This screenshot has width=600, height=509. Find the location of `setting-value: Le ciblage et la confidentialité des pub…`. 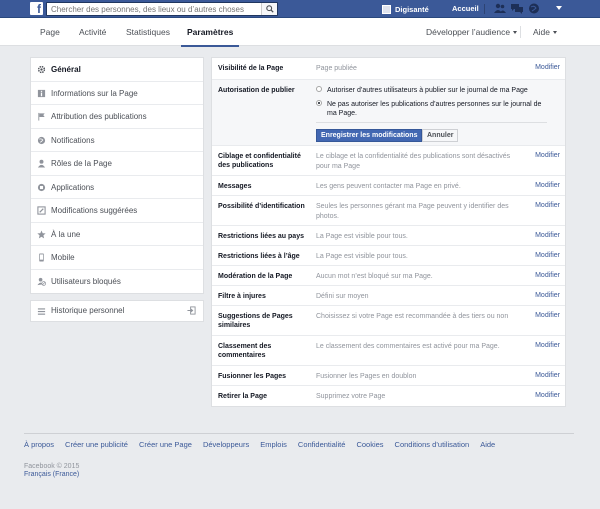

setting-value: Le ciblage et la confidentialité des pub… is located at coordinates (413, 161).